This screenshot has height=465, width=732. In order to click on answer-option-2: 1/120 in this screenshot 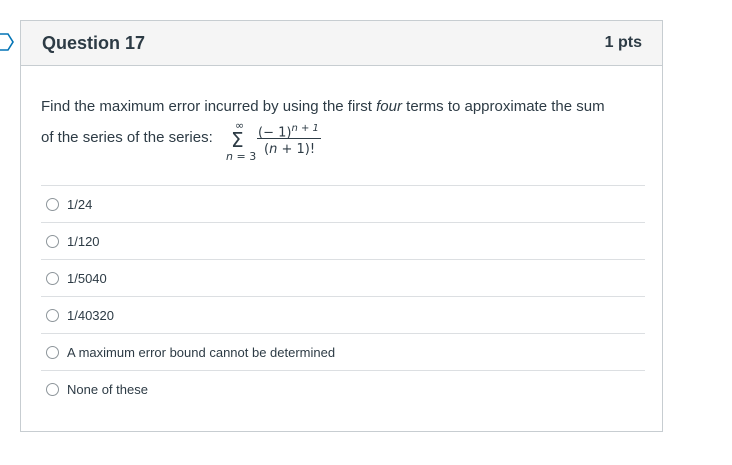, I will do `click(343, 240)`.